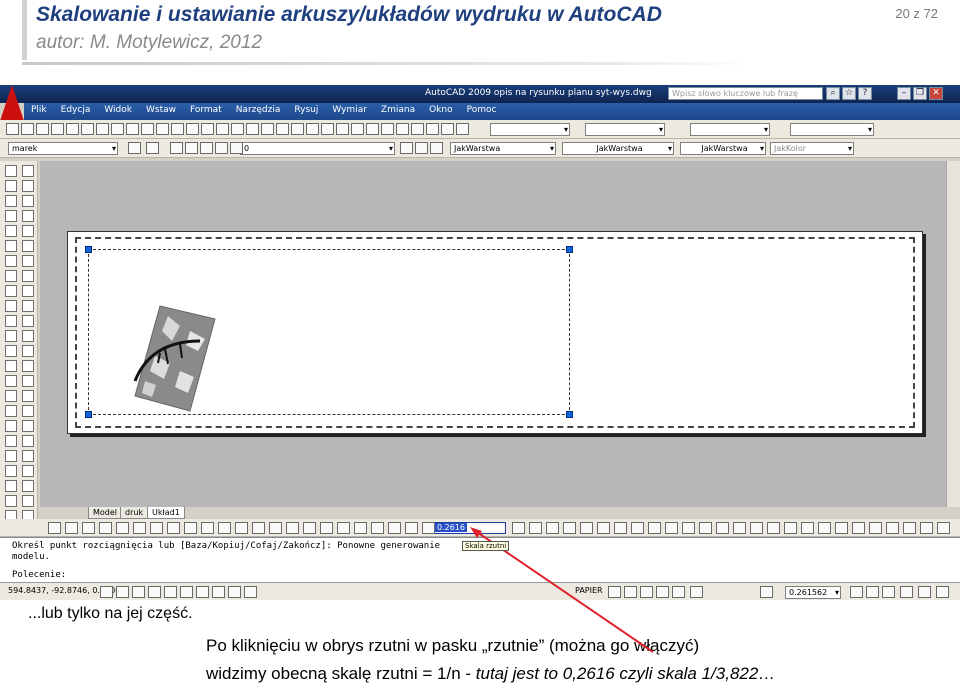  What do you see at coordinates (503, 148) in the screenshot?
I see `color-dropdown: JakWarstwa` at bounding box center [503, 148].